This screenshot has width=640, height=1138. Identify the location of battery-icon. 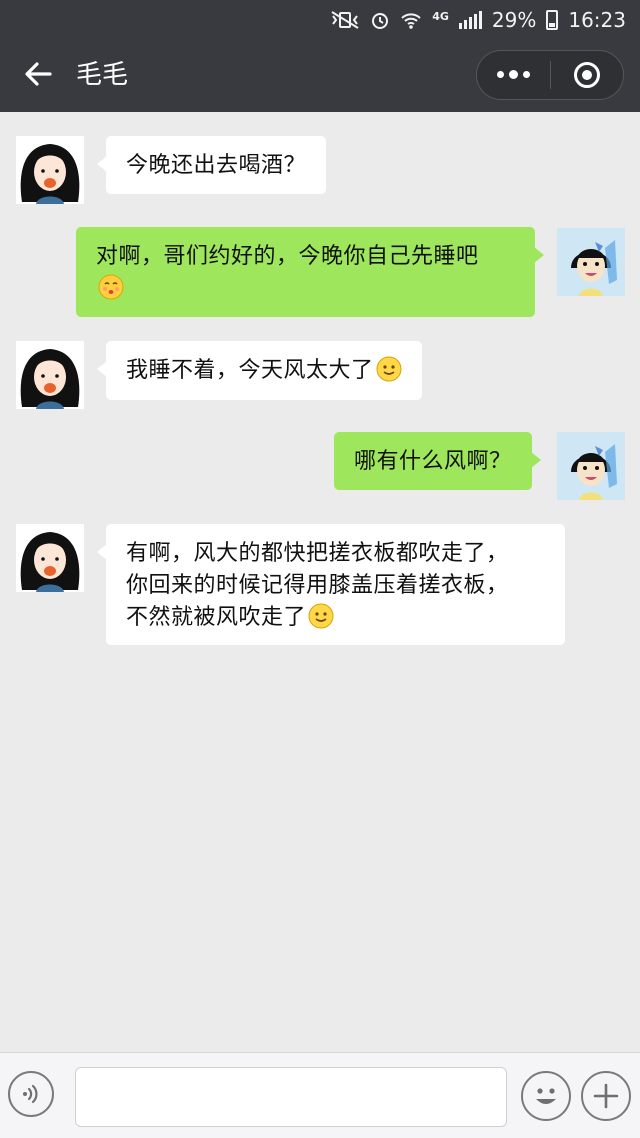
(552, 20).